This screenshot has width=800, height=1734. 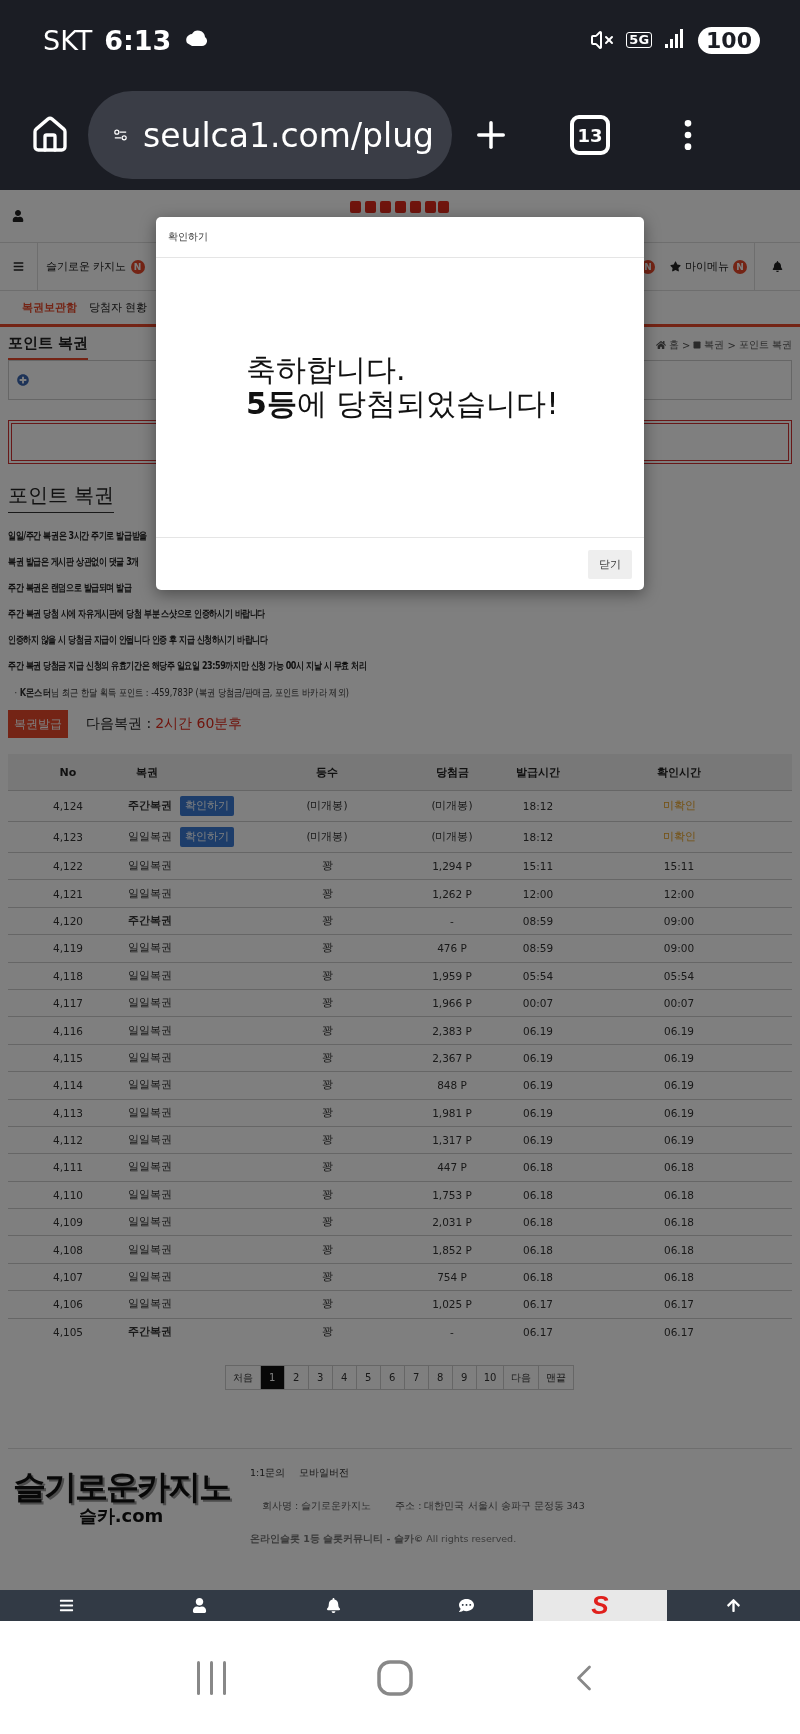 What do you see at coordinates (68, 1167) in the screenshot?
I see `table-cell-text: 4,111` at bounding box center [68, 1167].